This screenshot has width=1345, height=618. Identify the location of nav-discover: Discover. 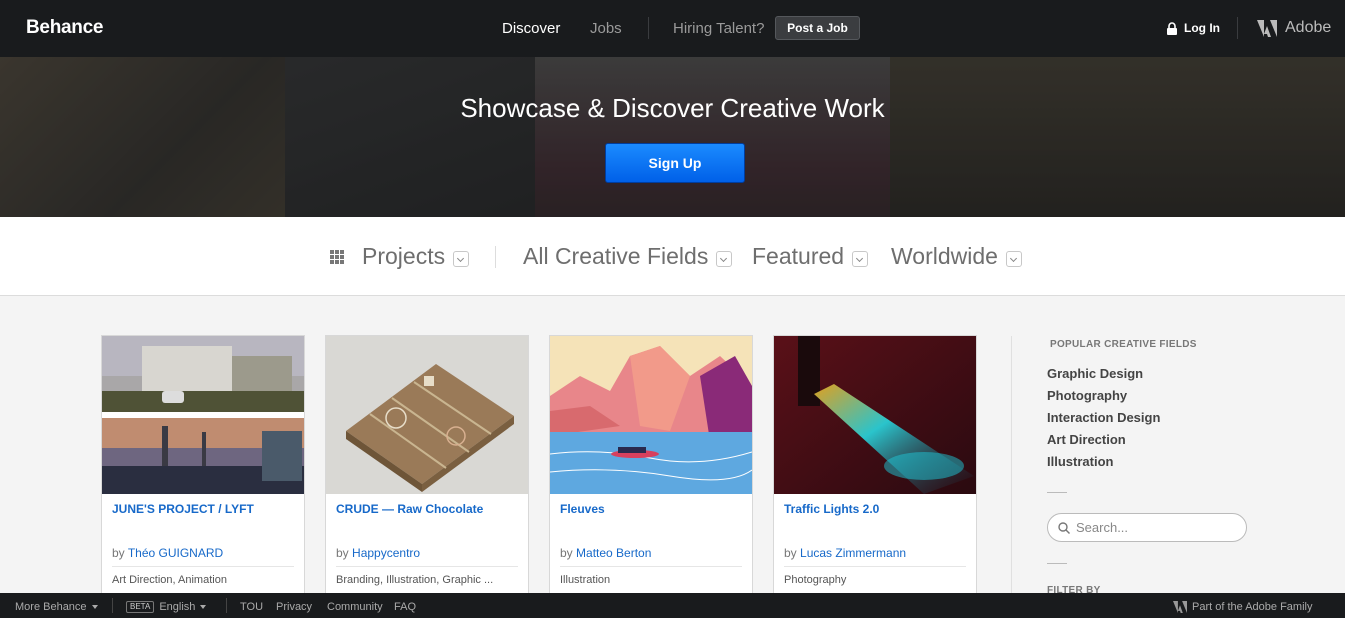
(531, 28).